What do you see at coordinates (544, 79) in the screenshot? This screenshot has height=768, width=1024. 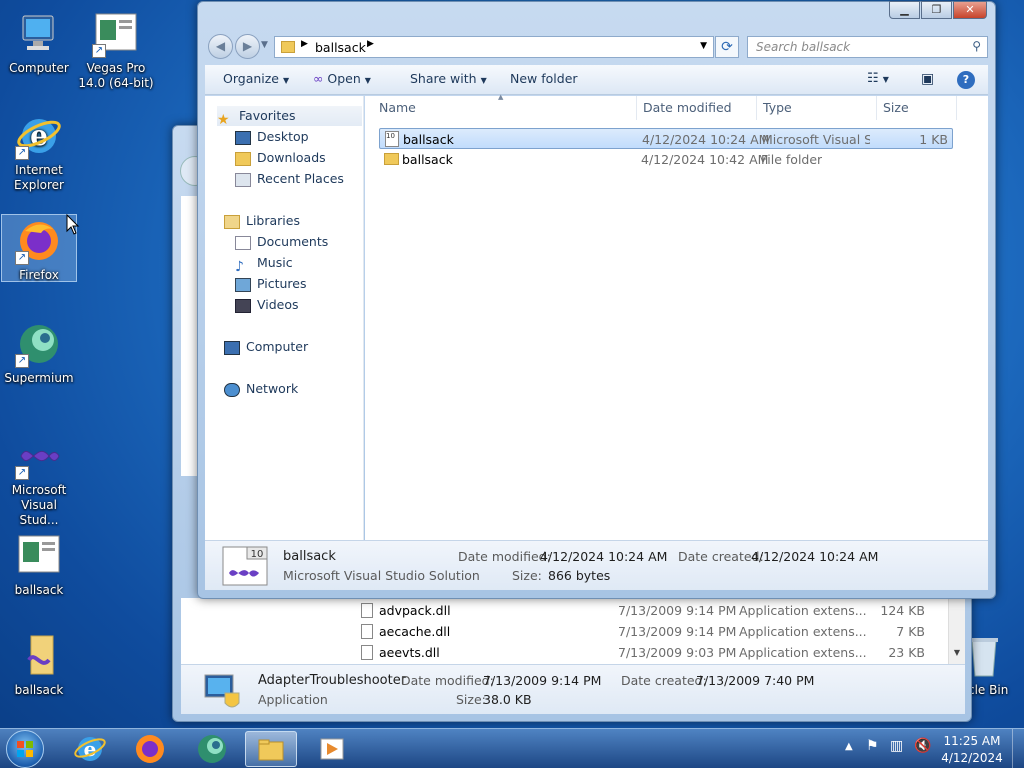 I see `new-folder-button: New folder` at bounding box center [544, 79].